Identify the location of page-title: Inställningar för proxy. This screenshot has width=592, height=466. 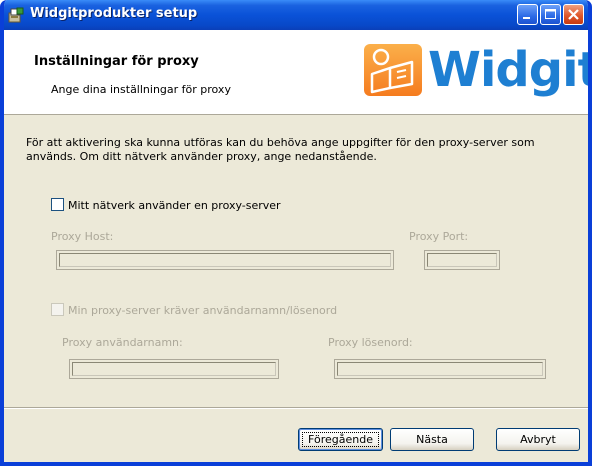
(116, 61).